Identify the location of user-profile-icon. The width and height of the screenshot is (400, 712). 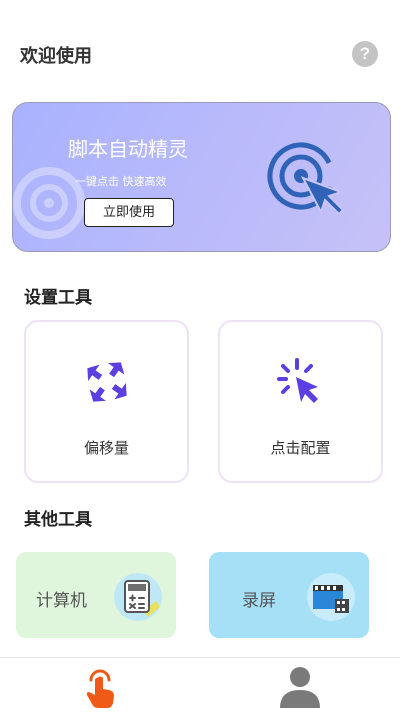
(300, 686).